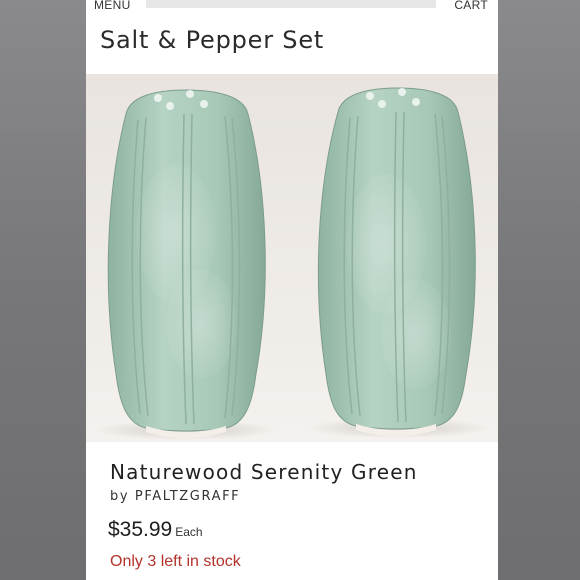 Image resolution: width=580 pixels, height=580 pixels. I want to click on top-nav: MENU CART, so click(292, 7).